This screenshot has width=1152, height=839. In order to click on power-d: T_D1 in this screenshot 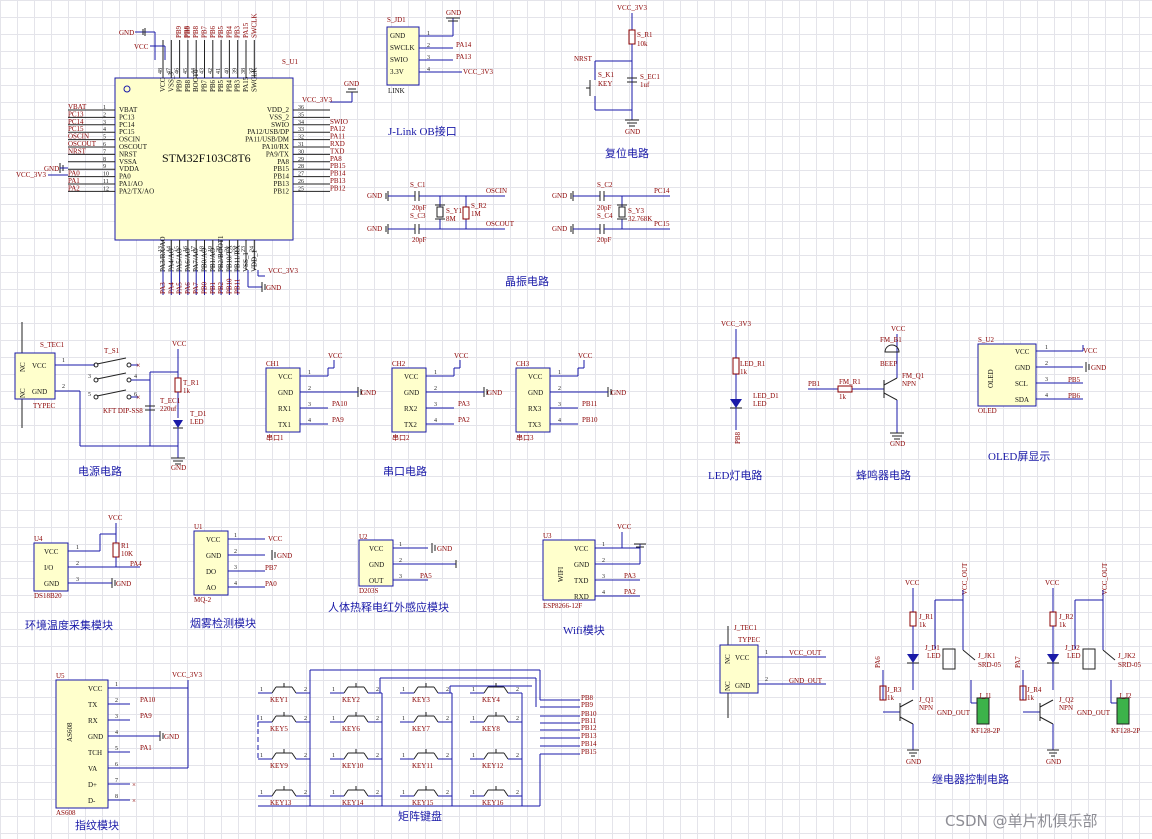, I will do `click(198, 414)`.